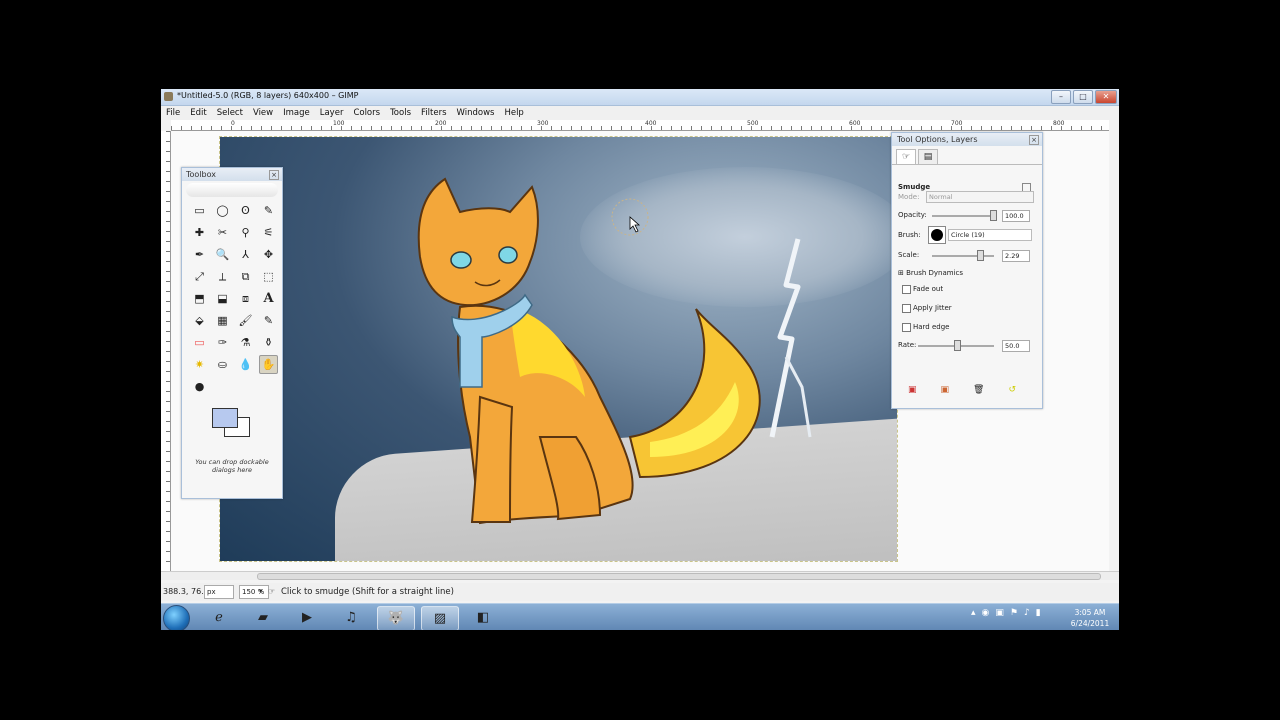  What do you see at coordinates (930, 273) in the screenshot?
I see `brush-dynamics-expander: ⊞ Brush Dynamics` at bounding box center [930, 273].